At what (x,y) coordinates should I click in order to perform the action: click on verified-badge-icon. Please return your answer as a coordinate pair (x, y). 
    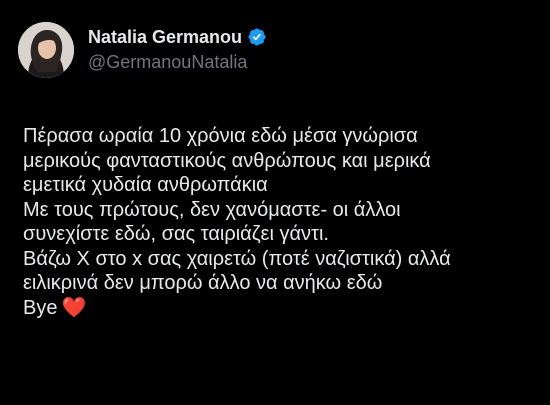
    Looking at the image, I should click on (257, 37).